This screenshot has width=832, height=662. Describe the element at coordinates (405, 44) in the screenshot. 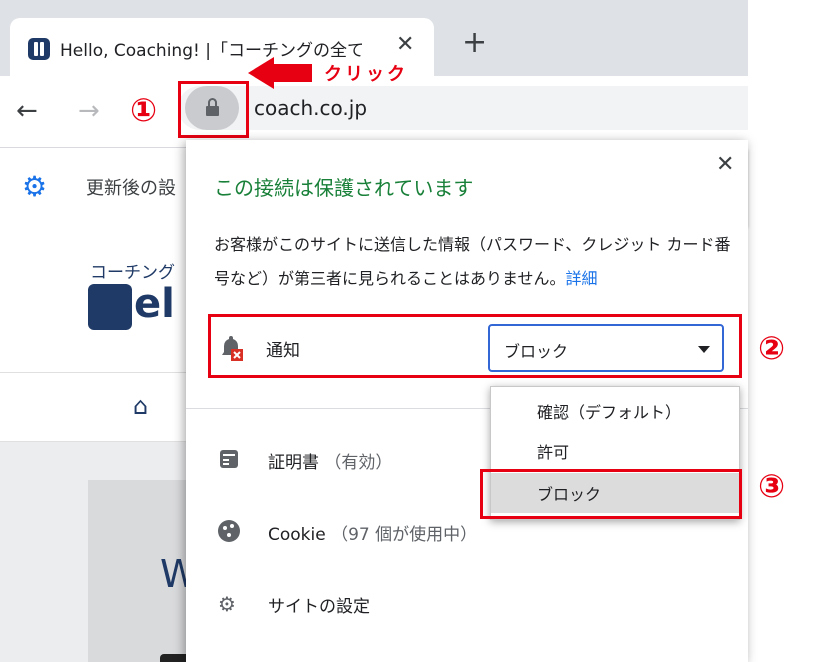

I see `tab-close-icon: ✕` at that location.